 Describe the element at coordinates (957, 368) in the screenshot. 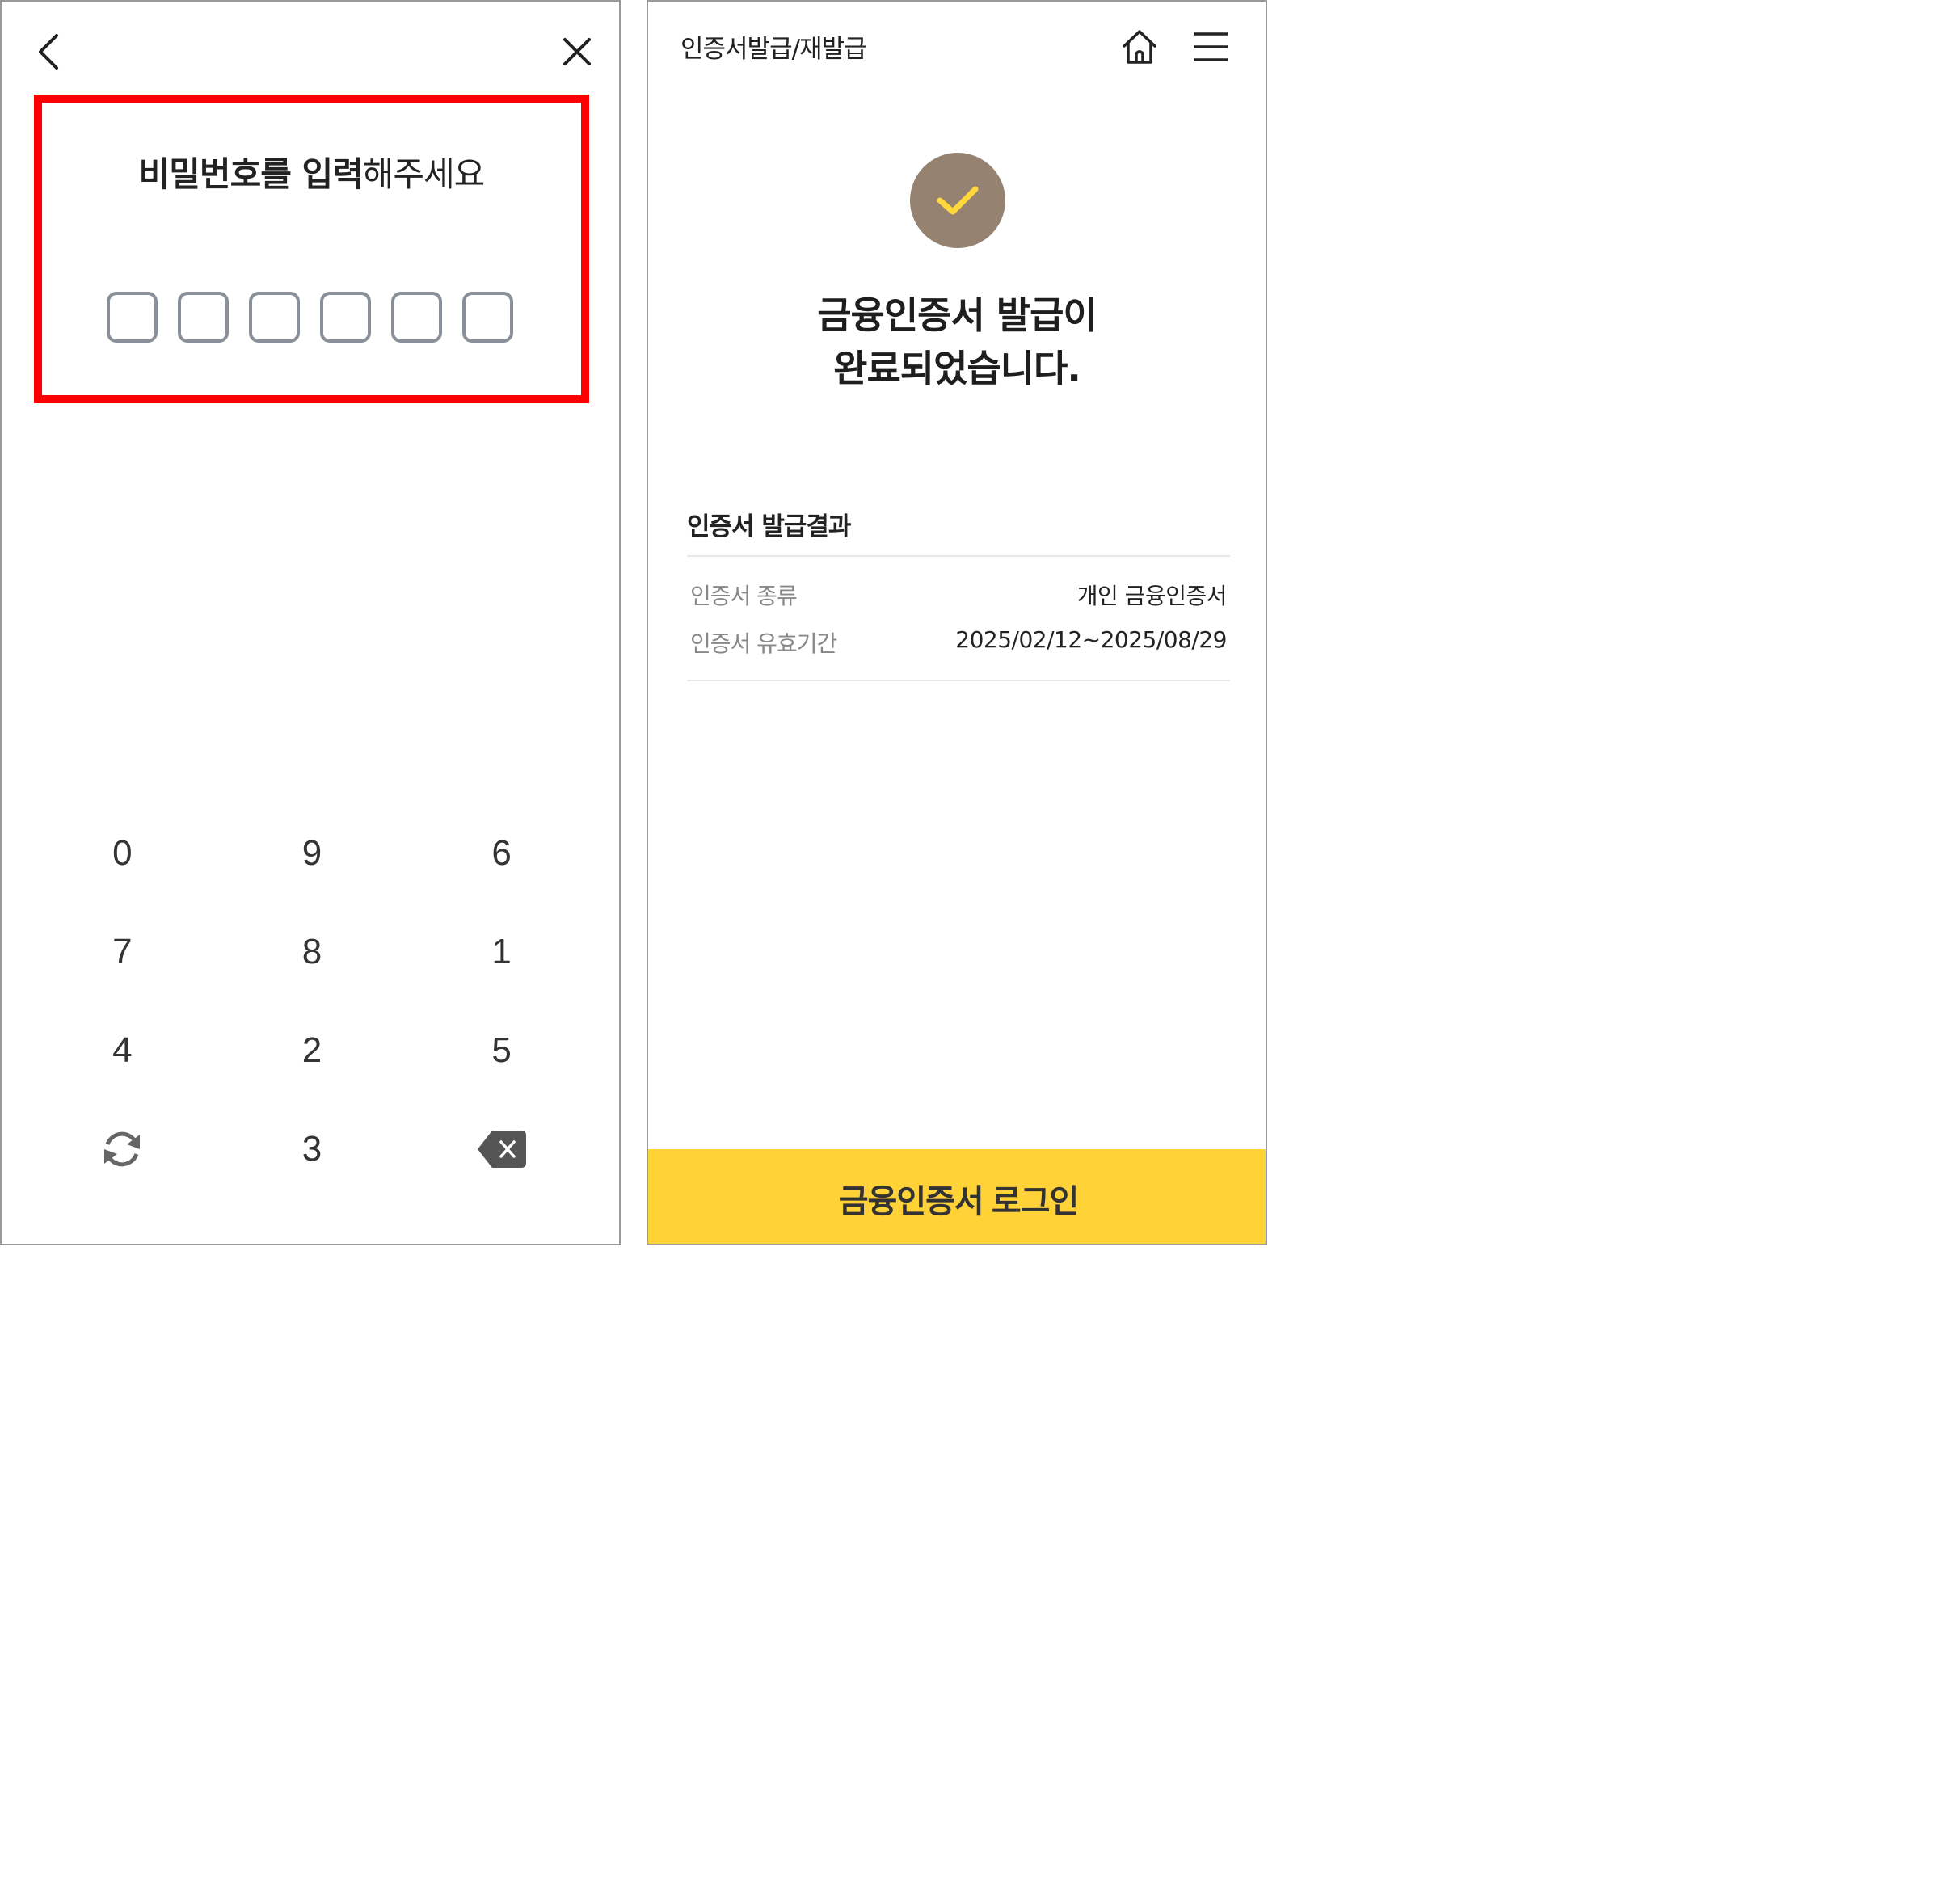

I see `completion-message-line2: 완료되었습니다.` at that location.